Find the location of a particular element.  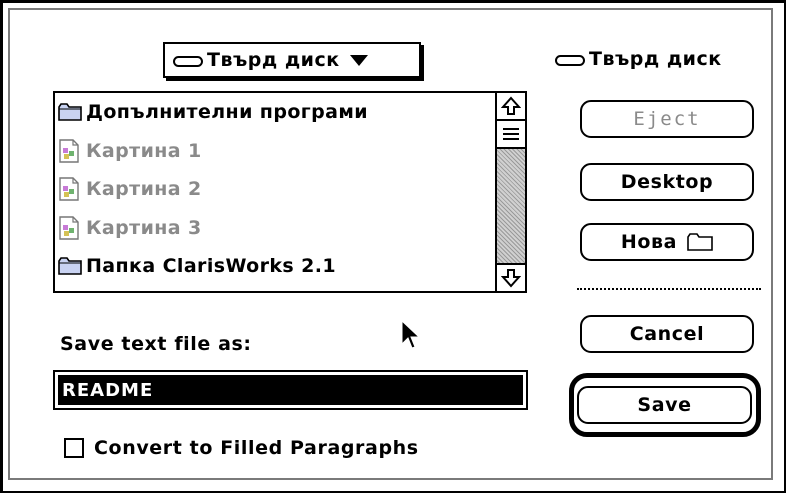

save-button-label: Save is located at coordinates (664, 405).